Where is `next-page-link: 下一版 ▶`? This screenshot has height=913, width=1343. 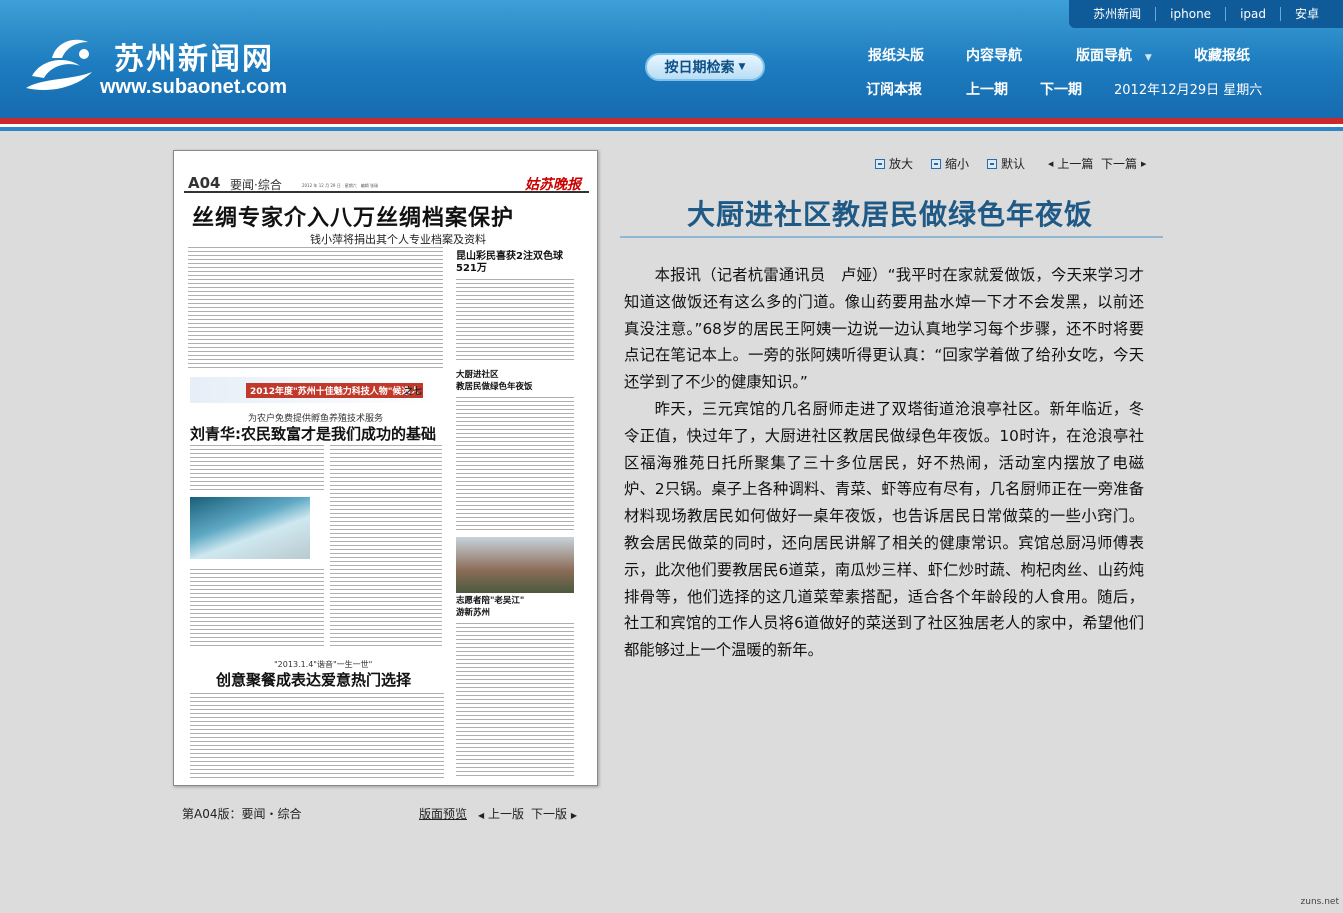 next-page-link: 下一版 ▶ is located at coordinates (554, 813).